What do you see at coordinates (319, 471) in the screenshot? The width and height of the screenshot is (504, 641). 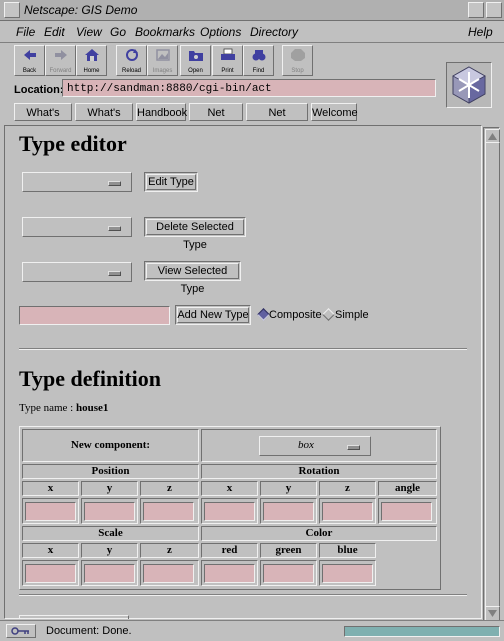 I see `rotation-header: Rotation` at bounding box center [319, 471].